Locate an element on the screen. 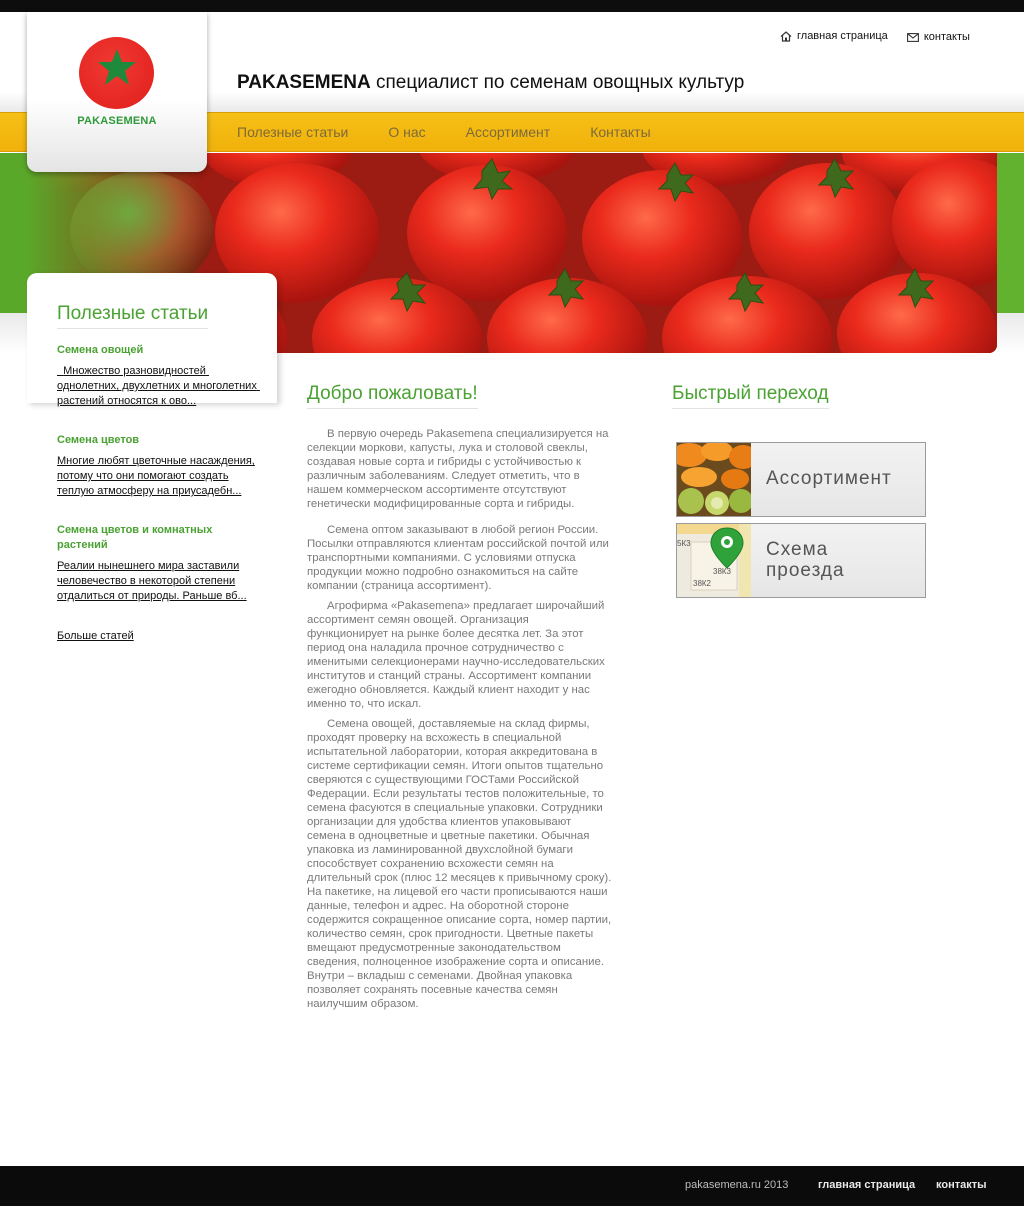  tomato-logo-icon is located at coordinates (116, 73).